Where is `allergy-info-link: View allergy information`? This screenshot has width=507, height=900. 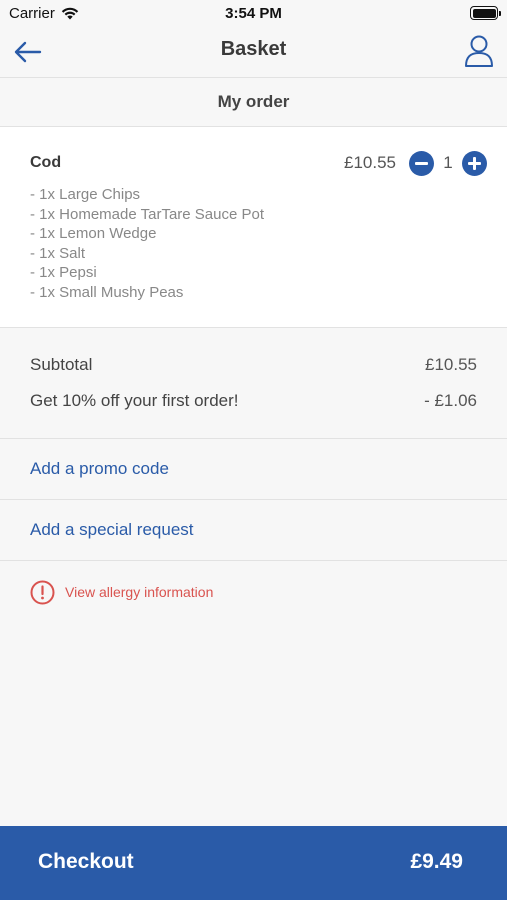 allergy-info-link: View allergy information is located at coordinates (121, 592).